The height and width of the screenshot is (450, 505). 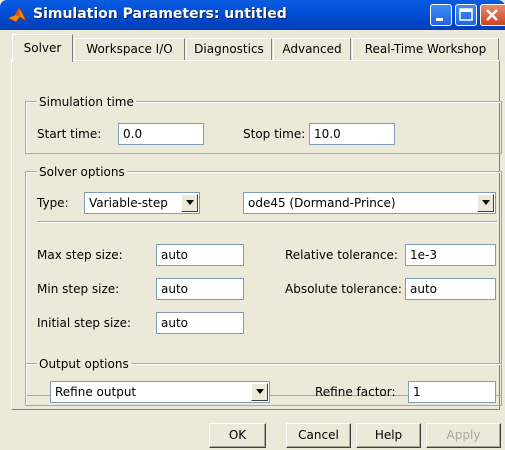 I want to click on maximize-button, so click(x=466, y=15).